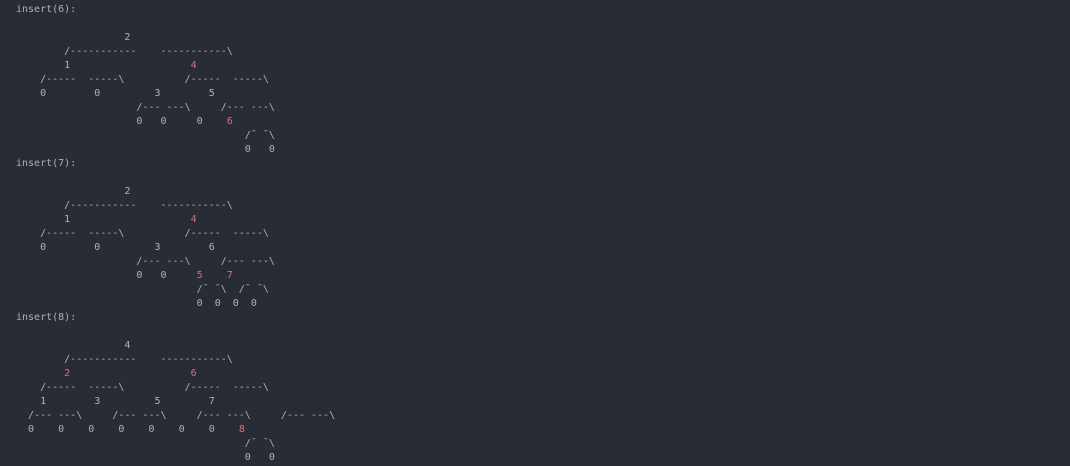 Image resolution: width=1070 pixels, height=466 pixels. I want to click on black-node: 7, so click(211, 401).